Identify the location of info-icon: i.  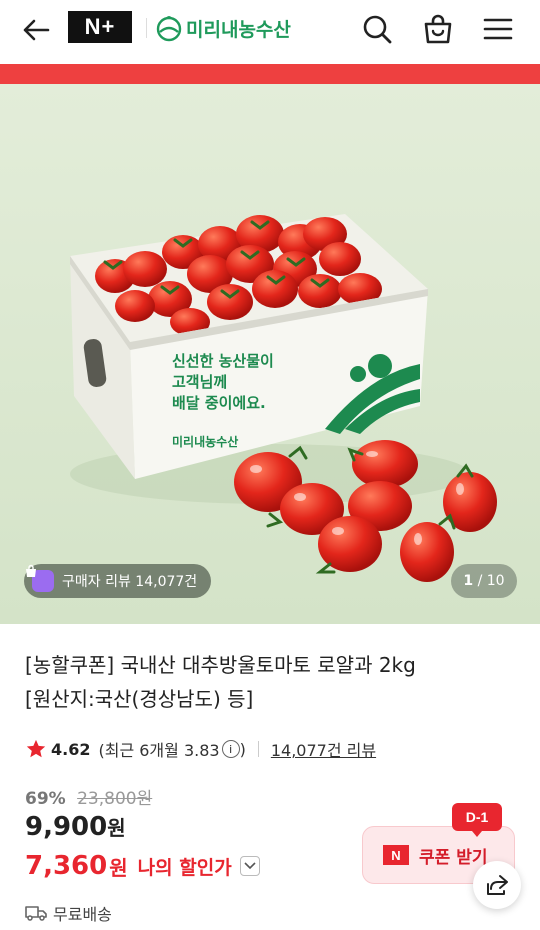
(230, 749).